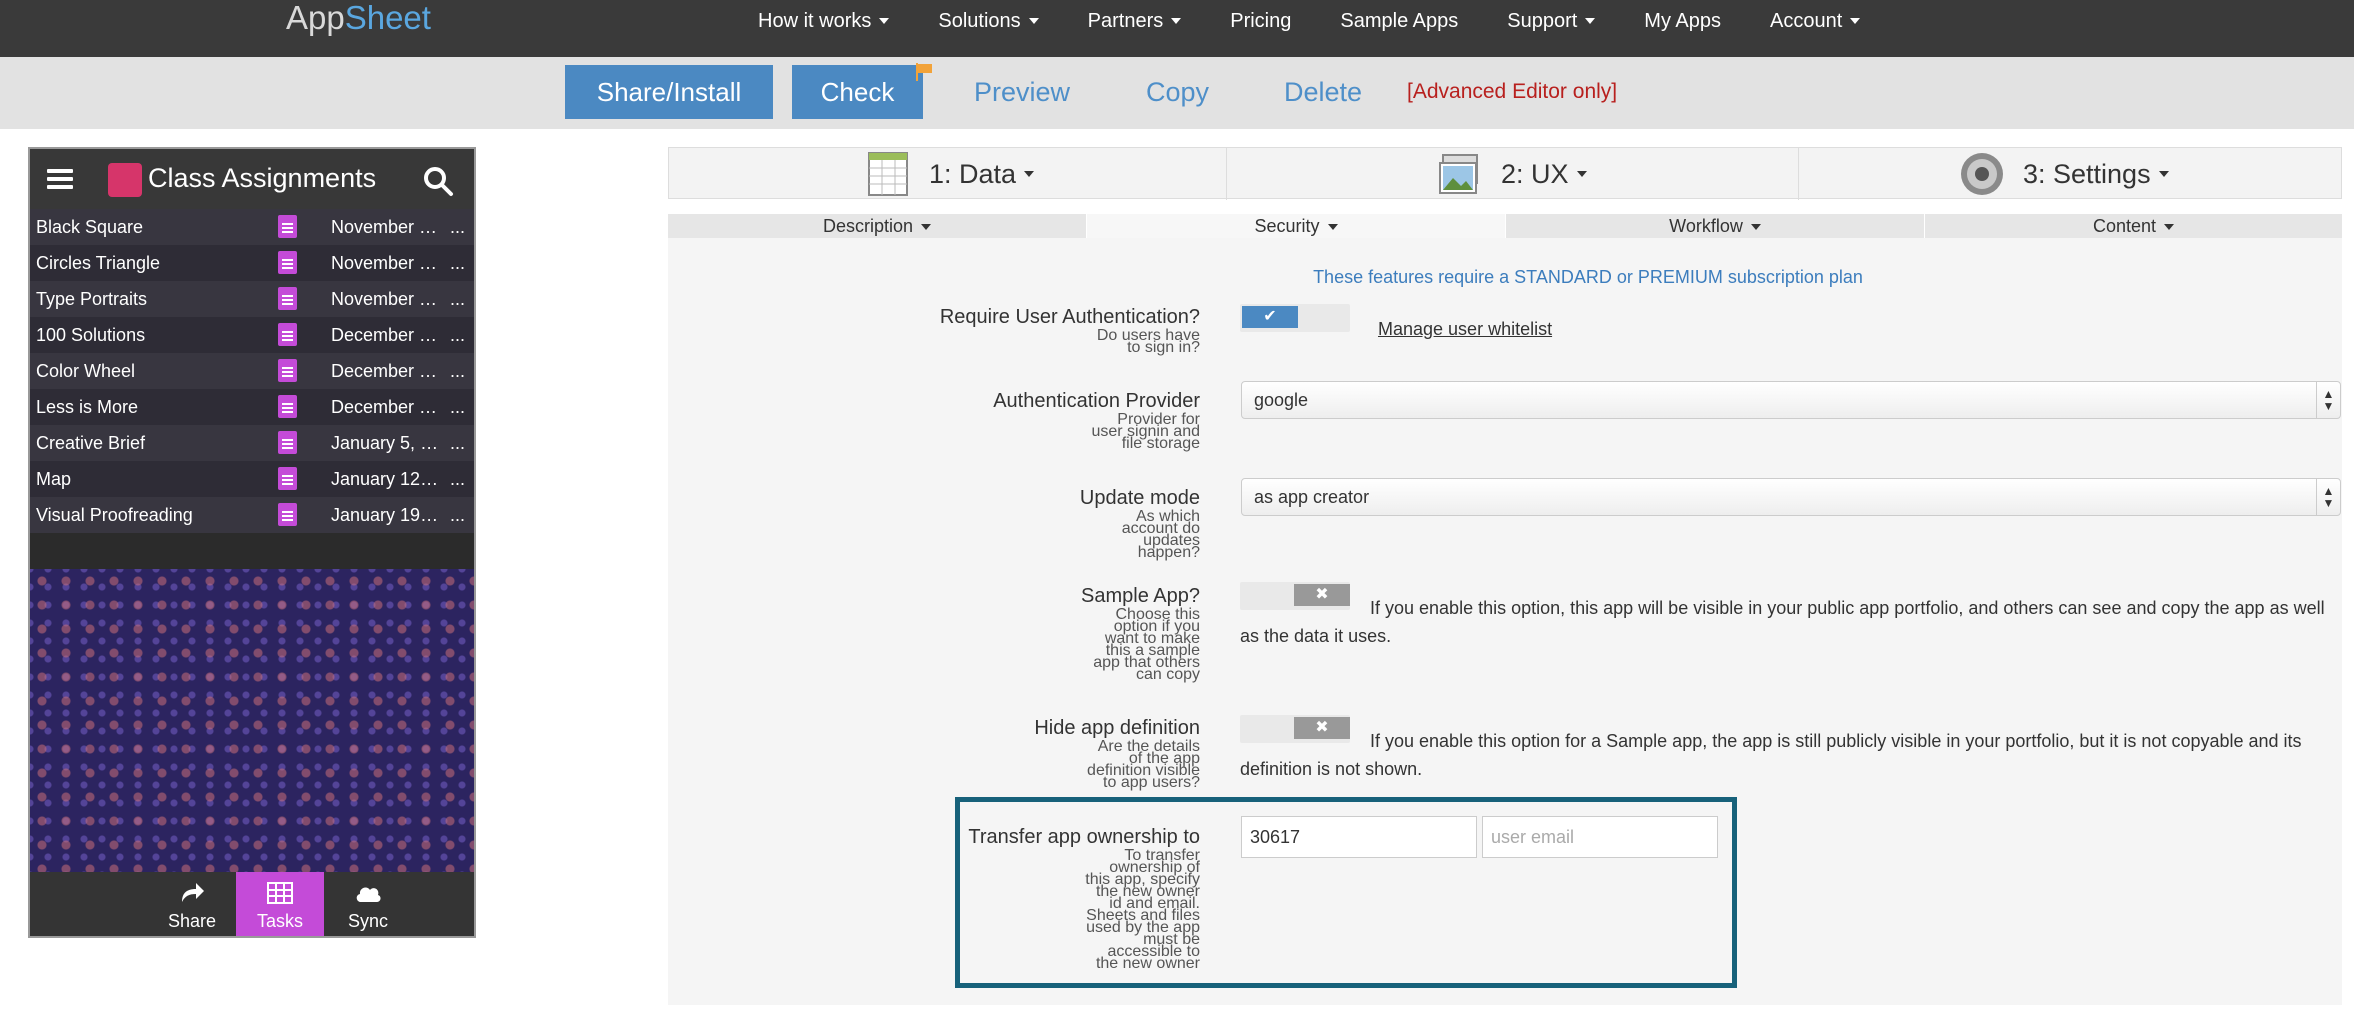 Image resolution: width=2354 pixels, height=1020 pixels. I want to click on brand-part2: Sheet, so click(387, 18).